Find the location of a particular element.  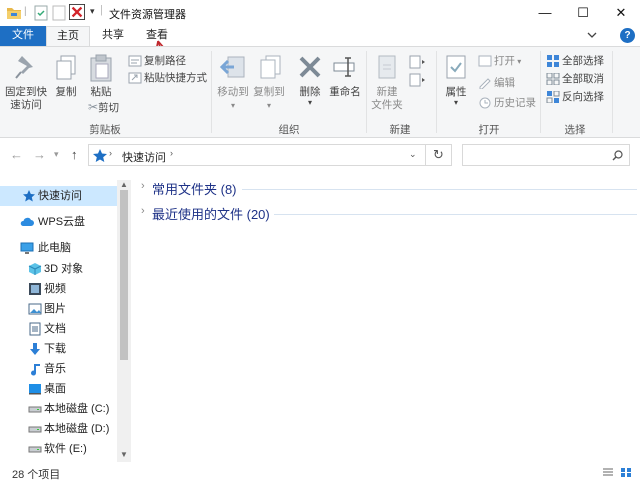

copy-to-button: 复制到 ▾ is located at coordinates (269, 82).